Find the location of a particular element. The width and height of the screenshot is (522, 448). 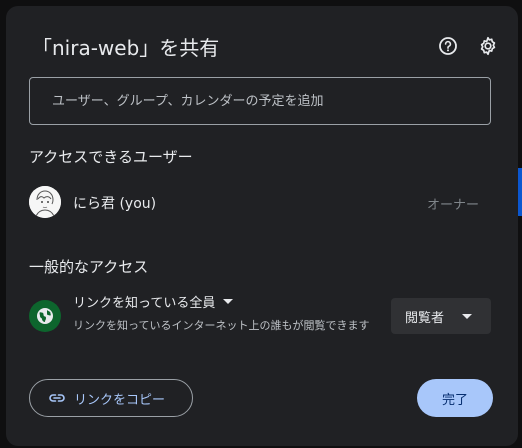

access-setting-dropdown: リンクを知っている全員 is located at coordinates (153, 301).